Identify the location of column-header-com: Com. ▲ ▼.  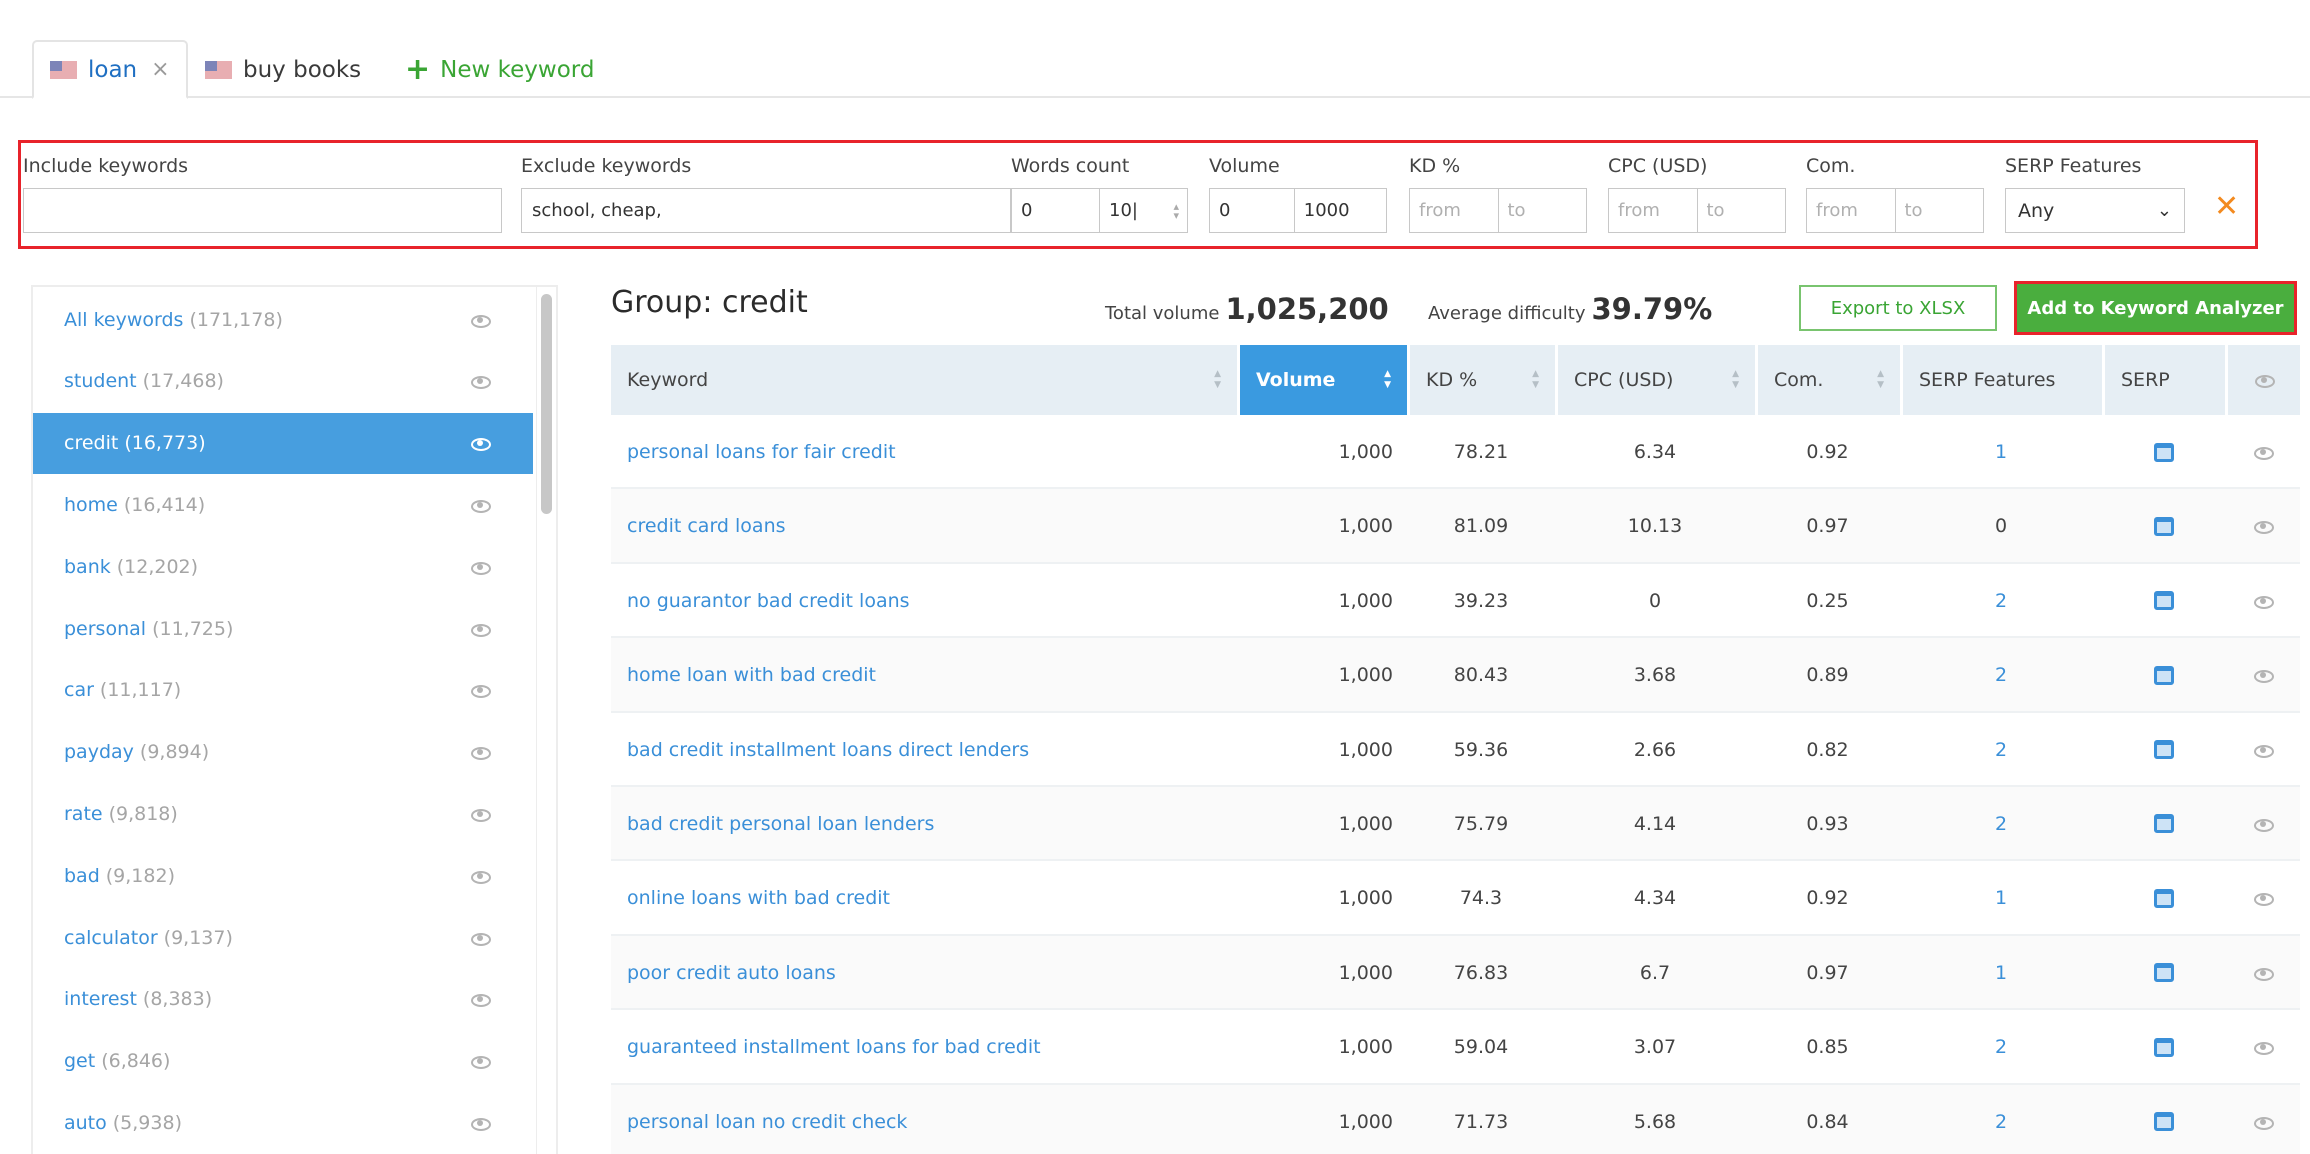
(1827, 380).